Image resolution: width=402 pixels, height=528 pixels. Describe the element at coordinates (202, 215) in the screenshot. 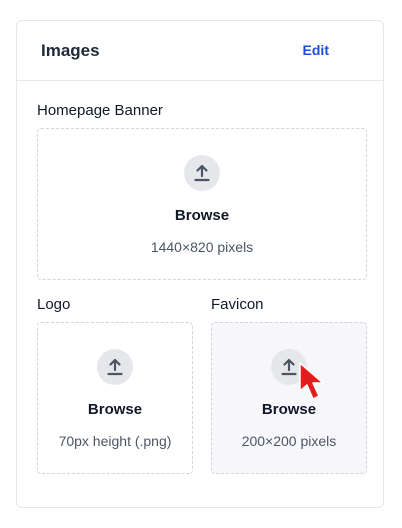

I see `homepage-banner-browse-button: Browse` at that location.